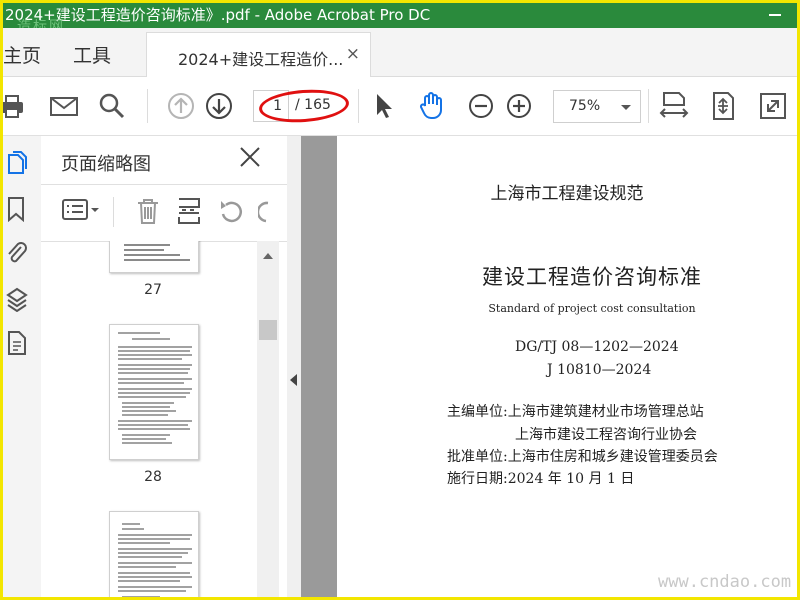  What do you see at coordinates (582, 457) in the screenshot?
I see `approval-unit: 批准单位:上海市住房和城乡建设管理委员会` at bounding box center [582, 457].